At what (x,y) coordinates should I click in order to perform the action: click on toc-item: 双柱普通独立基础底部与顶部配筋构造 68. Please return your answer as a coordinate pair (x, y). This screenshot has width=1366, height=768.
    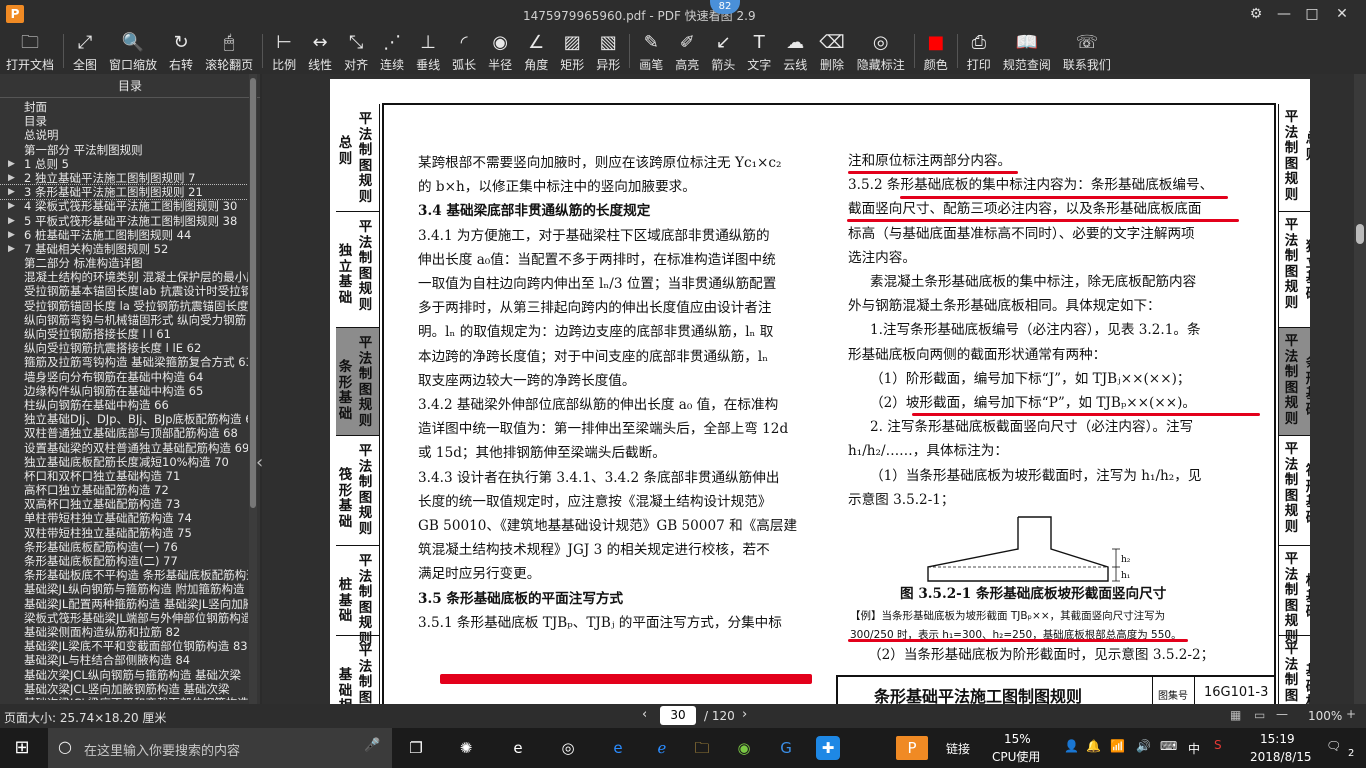
    Looking at the image, I should click on (124, 433).